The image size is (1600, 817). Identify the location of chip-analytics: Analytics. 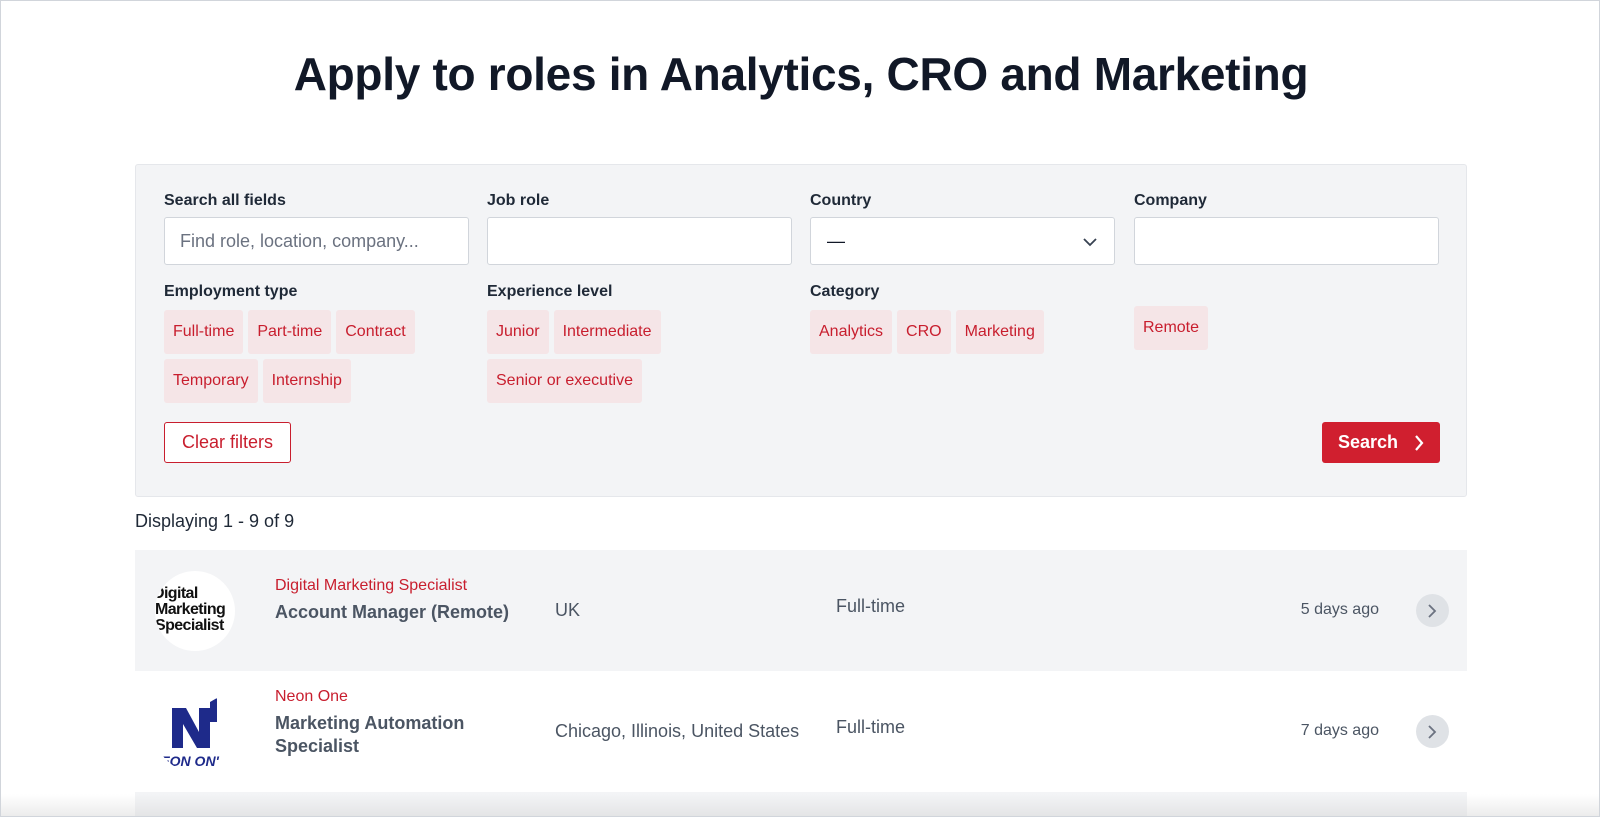
(851, 332).